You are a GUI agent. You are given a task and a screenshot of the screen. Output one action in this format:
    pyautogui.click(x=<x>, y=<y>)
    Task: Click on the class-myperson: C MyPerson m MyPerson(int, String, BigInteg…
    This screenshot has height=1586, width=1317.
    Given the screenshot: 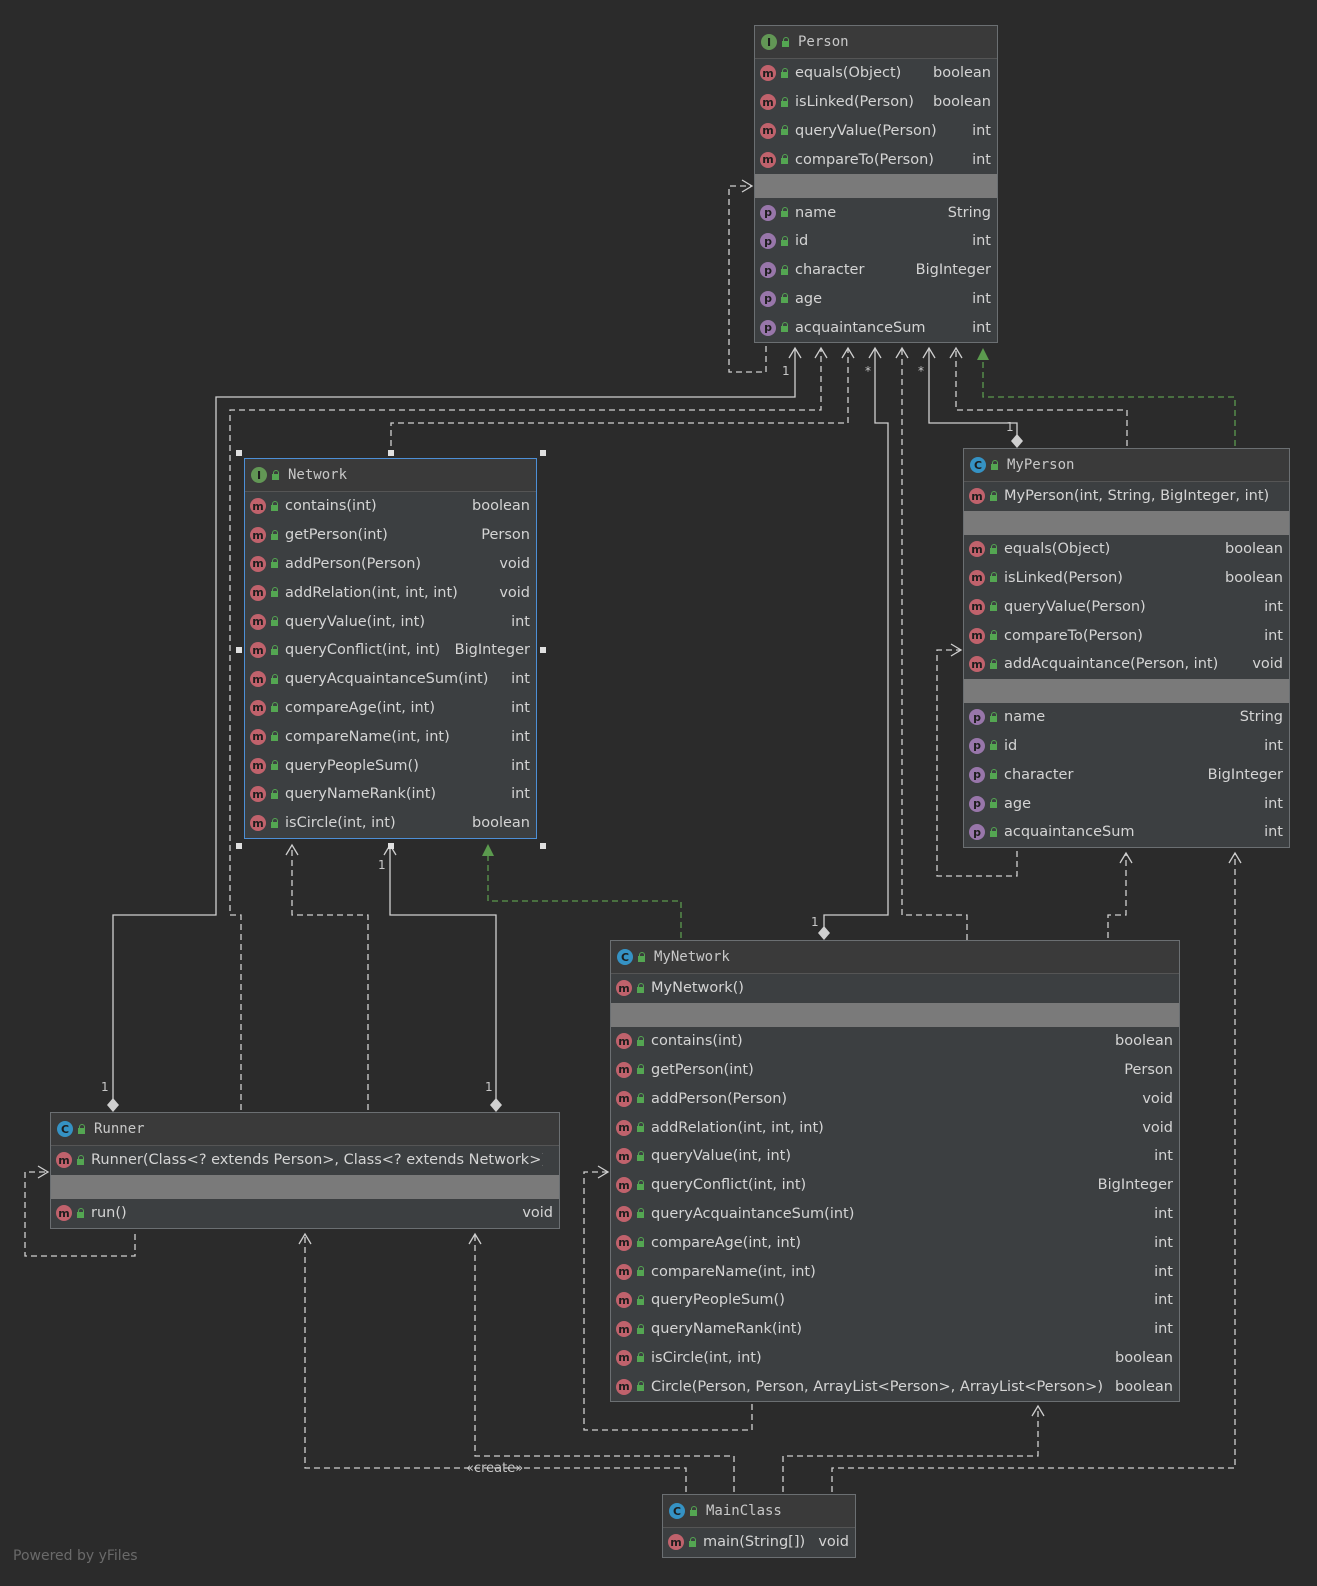 What is the action you would take?
    pyautogui.click(x=1126, y=648)
    